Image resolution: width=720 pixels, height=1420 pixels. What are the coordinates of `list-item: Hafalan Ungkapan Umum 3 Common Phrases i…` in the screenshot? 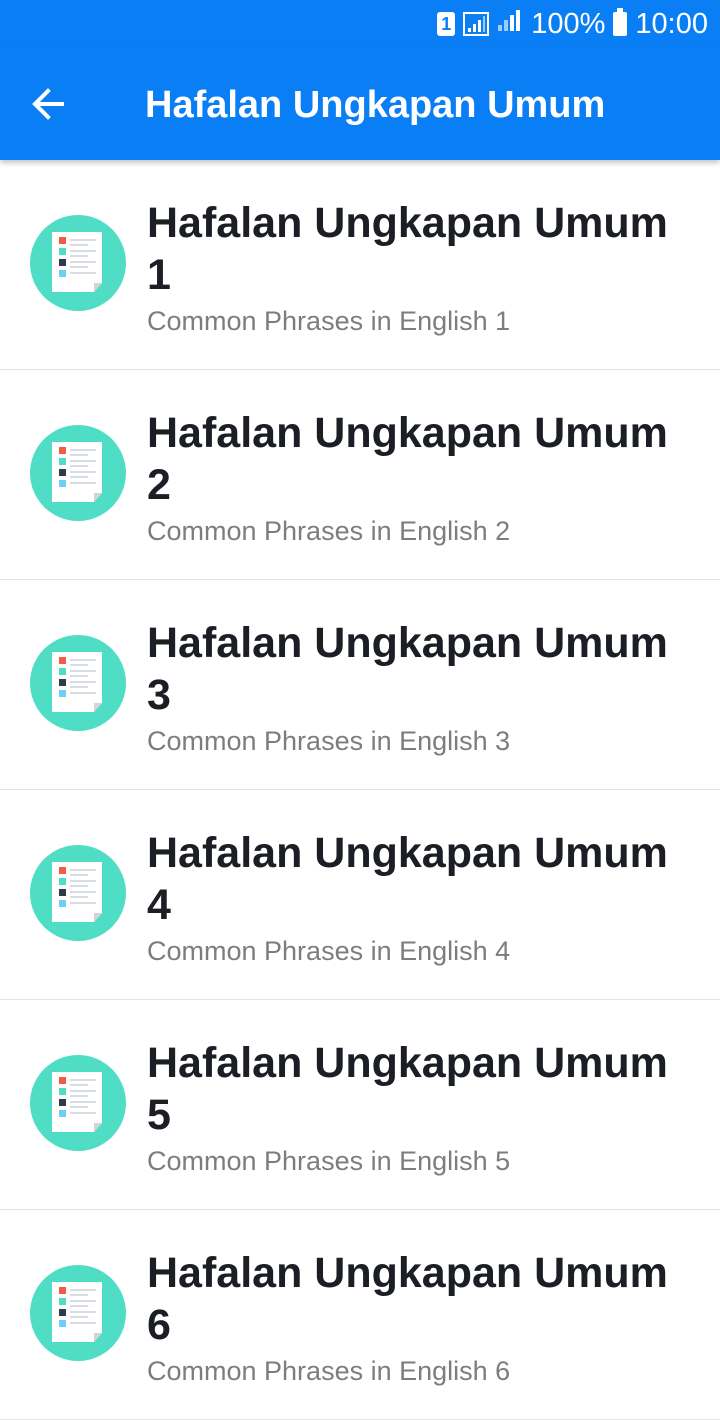 It's located at (360, 685).